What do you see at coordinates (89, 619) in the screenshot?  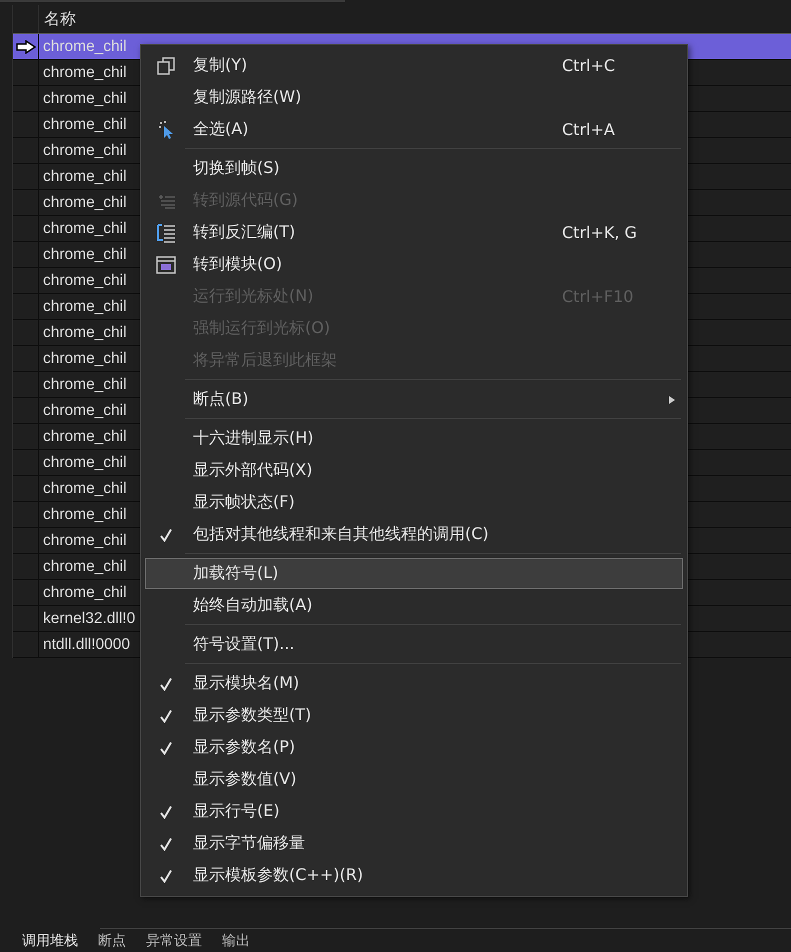 I see `table-cell-text: kernel32.dll!0` at bounding box center [89, 619].